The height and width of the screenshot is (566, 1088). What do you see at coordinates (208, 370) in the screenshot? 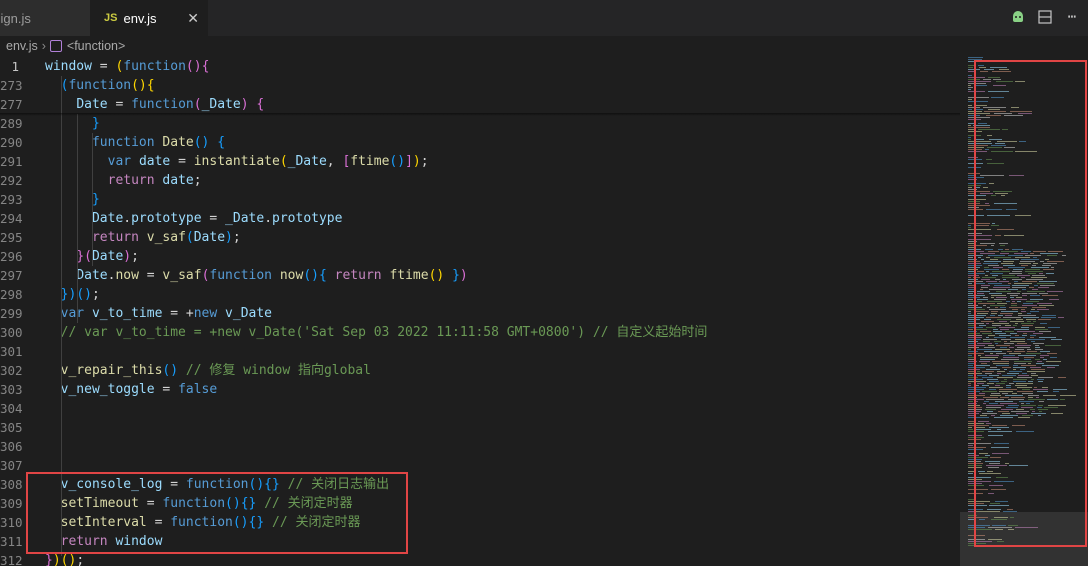
I see `code-text: v_repair_this() // 修复 window 指向global` at bounding box center [208, 370].